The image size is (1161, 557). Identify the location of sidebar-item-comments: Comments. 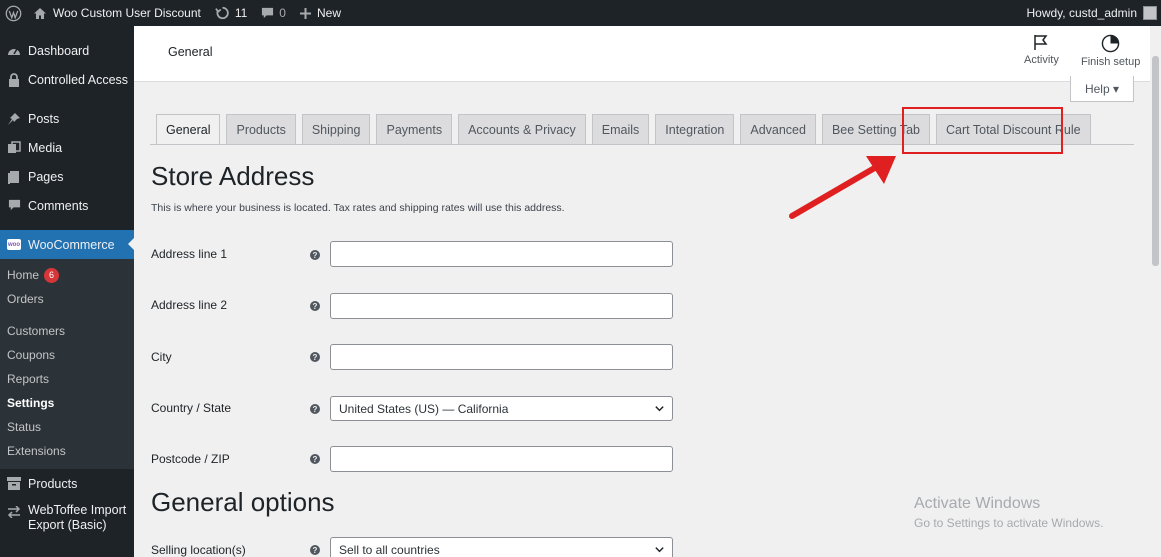
(67, 205).